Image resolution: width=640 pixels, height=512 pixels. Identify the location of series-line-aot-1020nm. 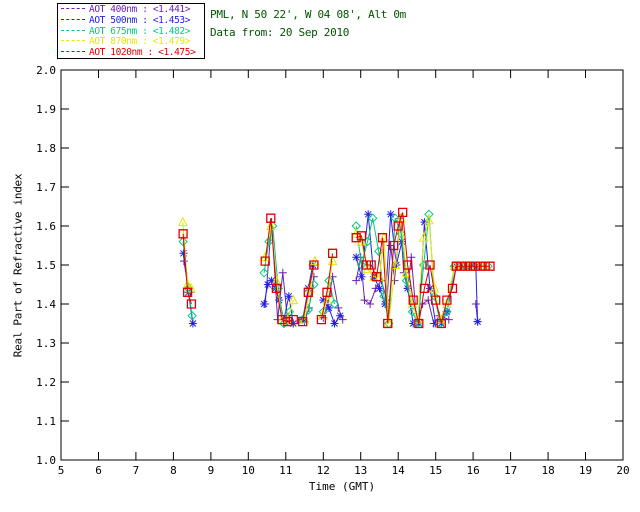
(336, 268).